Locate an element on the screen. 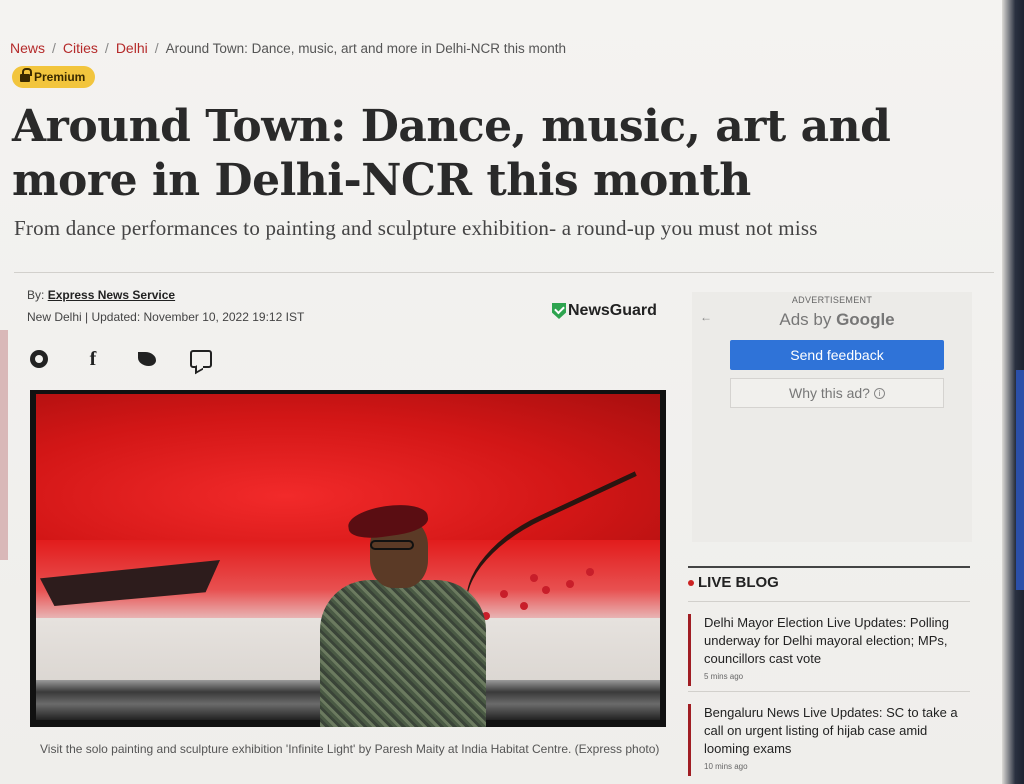 Image resolution: width=1024 pixels, height=784 pixels. ads-by-google: Ads by Google is located at coordinates (837, 320).